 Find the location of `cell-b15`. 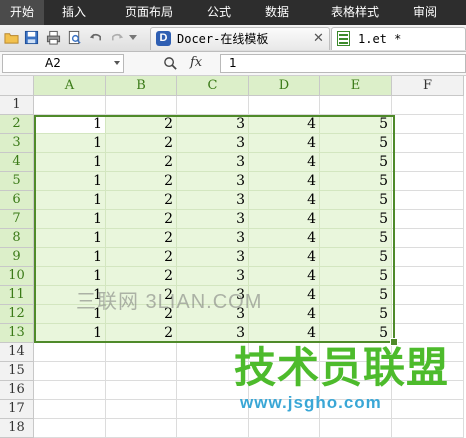

cell-b15 is located at coordinates (141, 371).